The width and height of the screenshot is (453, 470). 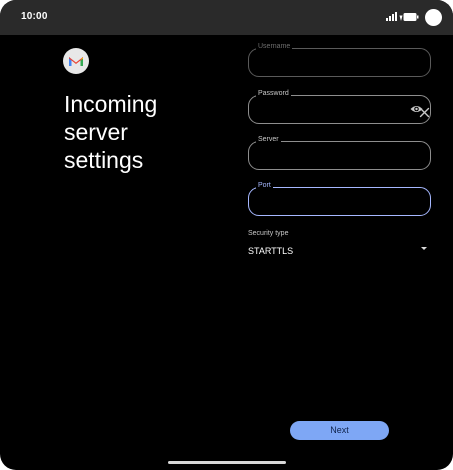 What do you see at coordinates (34, 16) in the screenshot?
I see `status-time: 10:00` at bounding box center [34, 16].